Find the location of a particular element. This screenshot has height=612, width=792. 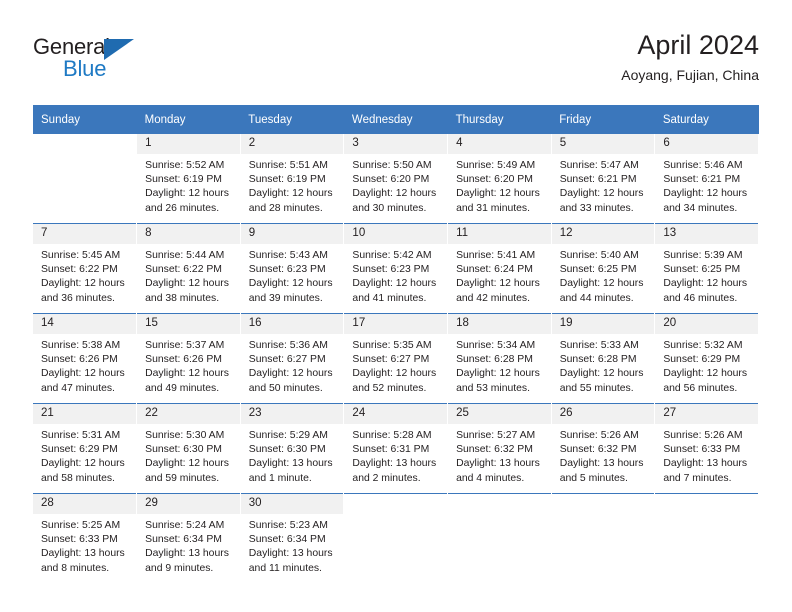

sunrise-time: Sunrise: 5:33 AM is located at coordinates (599, 345).